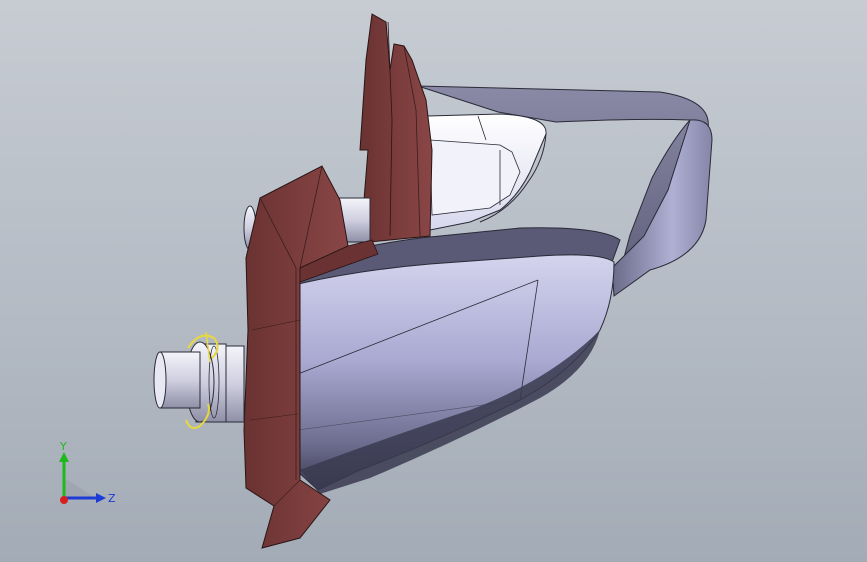  What do you see at coordinates (80, 488) in the screenshot?
I see `triad-plane-icon` at bounding box center [80, 488].